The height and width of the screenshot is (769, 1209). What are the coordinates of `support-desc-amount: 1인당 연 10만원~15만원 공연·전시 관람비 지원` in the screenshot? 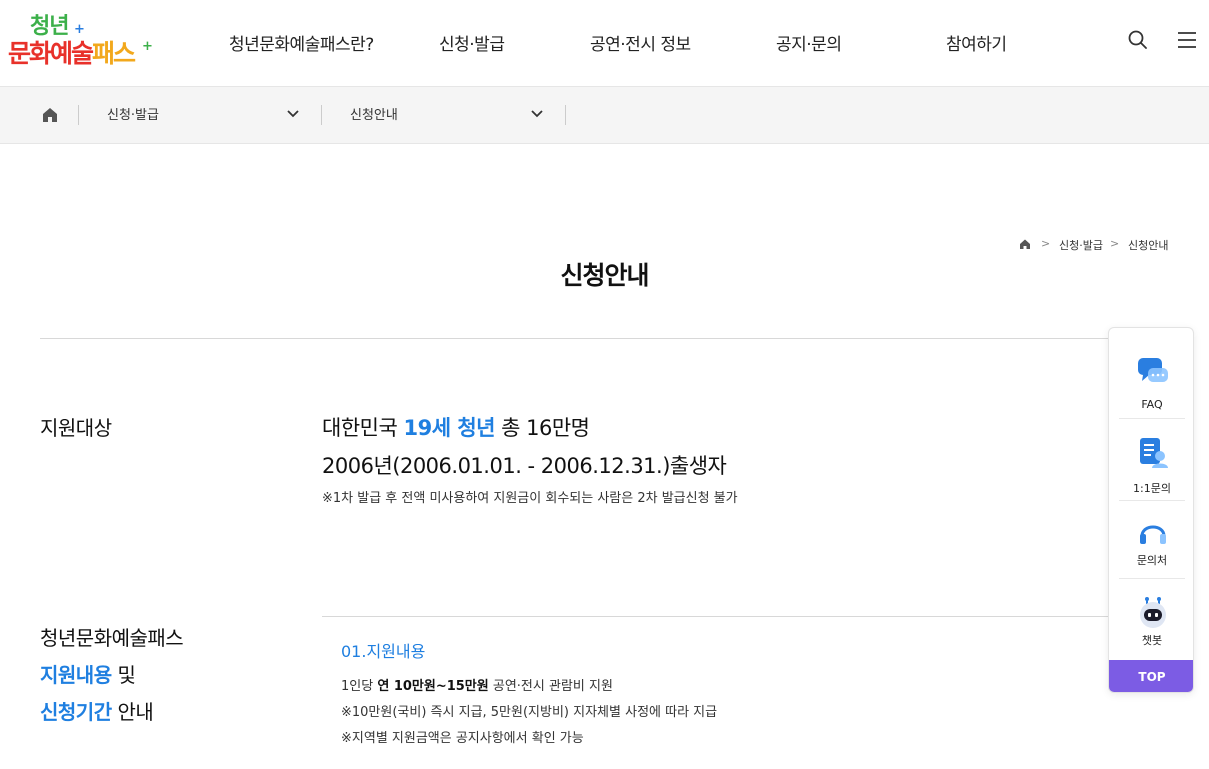 It's located at (477, 684).